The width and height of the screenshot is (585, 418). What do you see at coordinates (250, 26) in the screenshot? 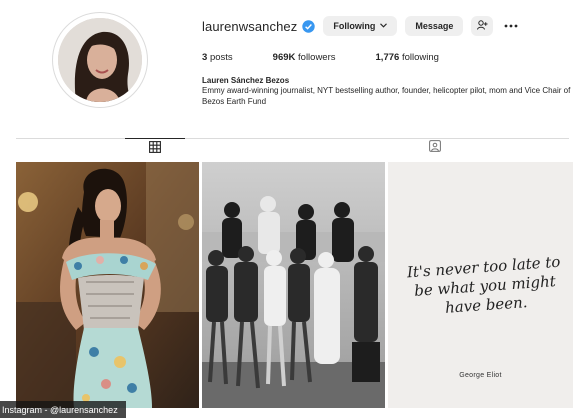
I see `username: laurenwsanchez` at bounding box center [250, 26].